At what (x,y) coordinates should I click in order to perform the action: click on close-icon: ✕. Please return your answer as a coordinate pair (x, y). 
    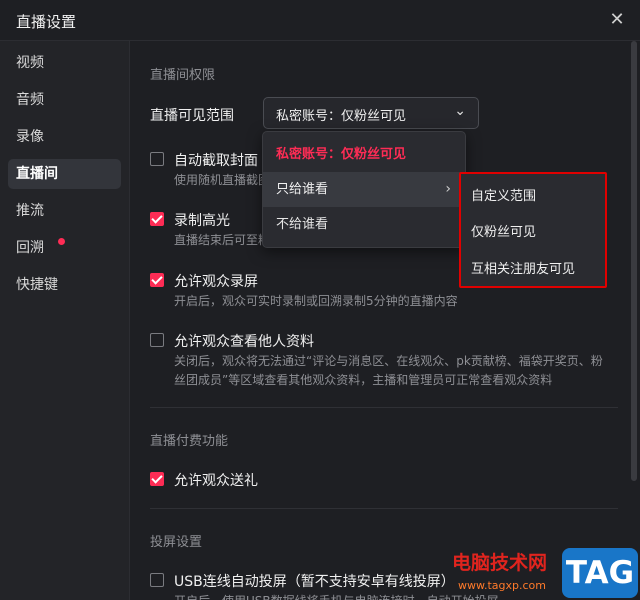
    Looking at the image, I should click on (617, 20).